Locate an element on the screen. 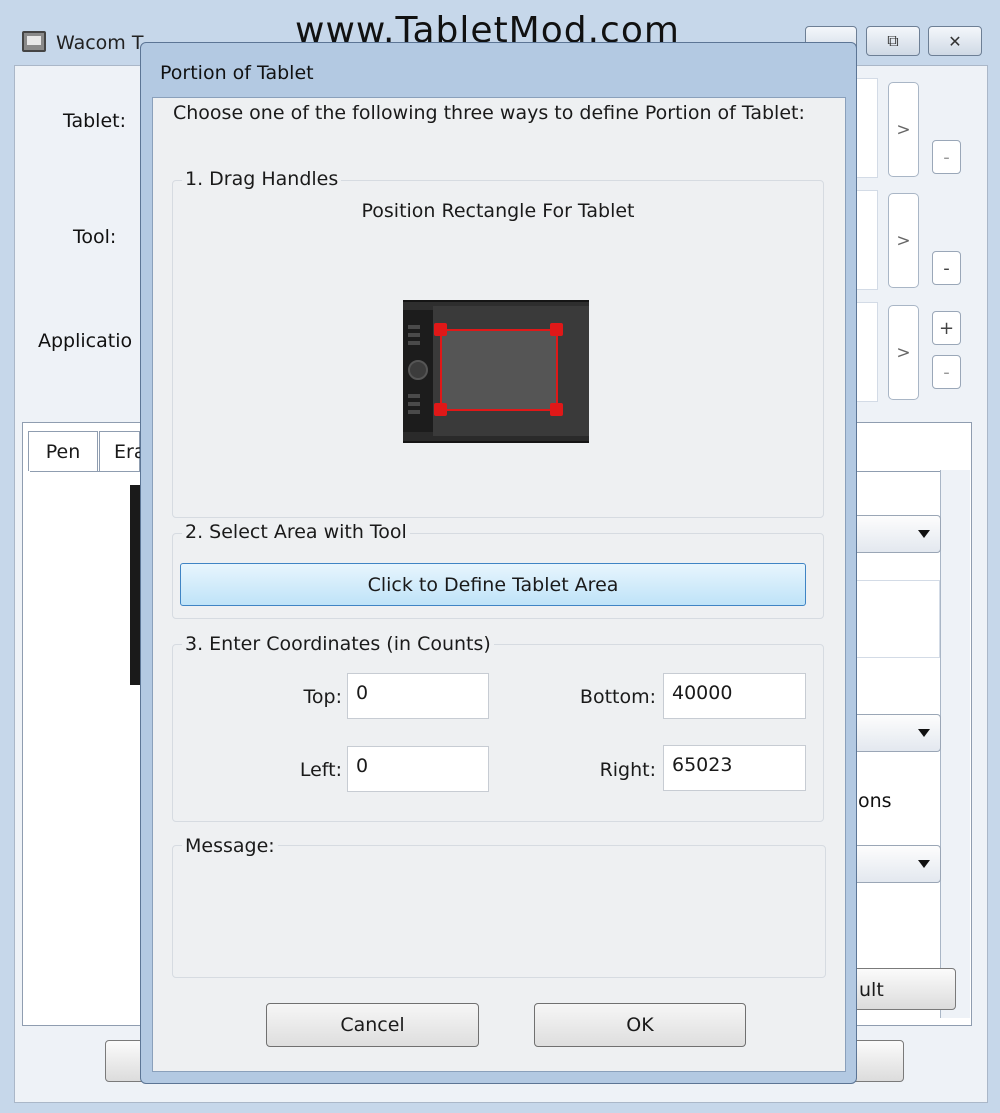  restore-icon: ⧉ is located at coordinates (893, 40).